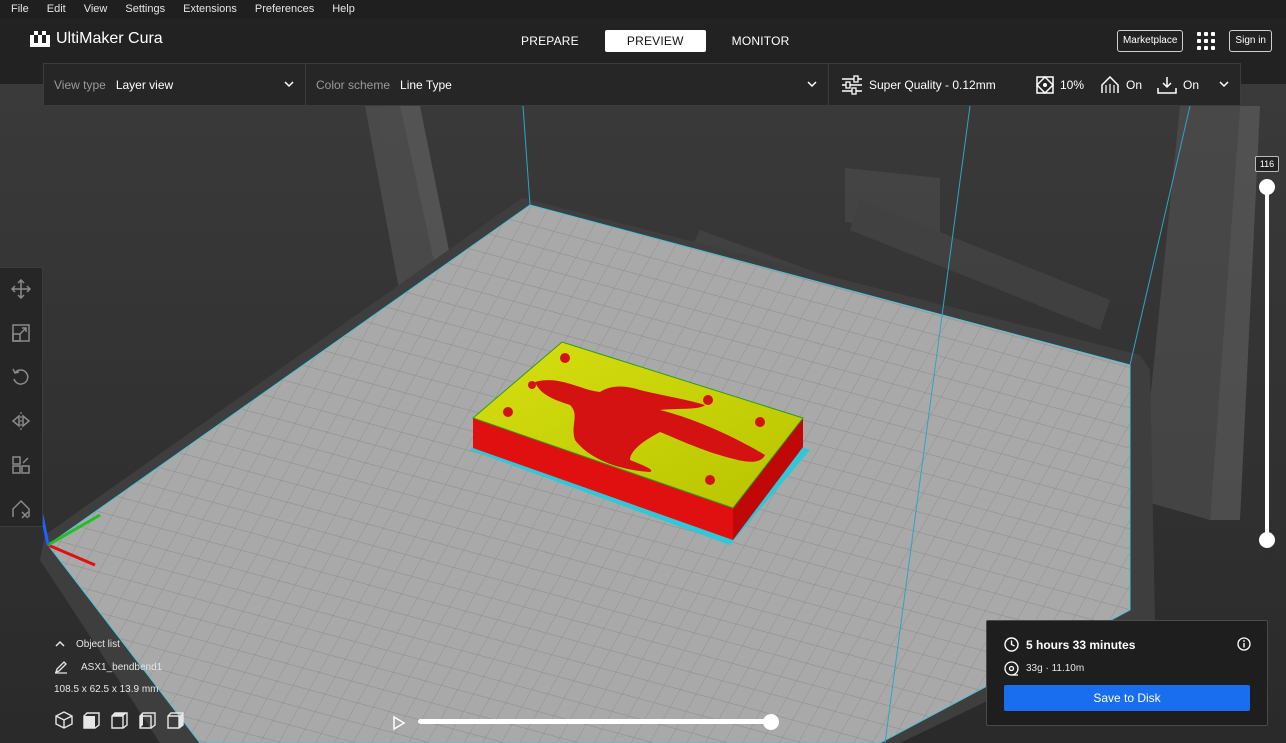 This screenshot has height=743, width=1286. I want to click on object-list-header: Object list, so click(154, 644).